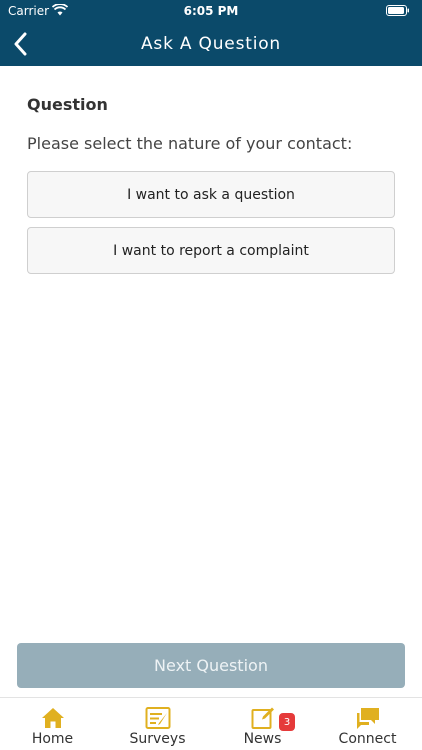  I want to click on tab-label: Connect, so click(367, 739).